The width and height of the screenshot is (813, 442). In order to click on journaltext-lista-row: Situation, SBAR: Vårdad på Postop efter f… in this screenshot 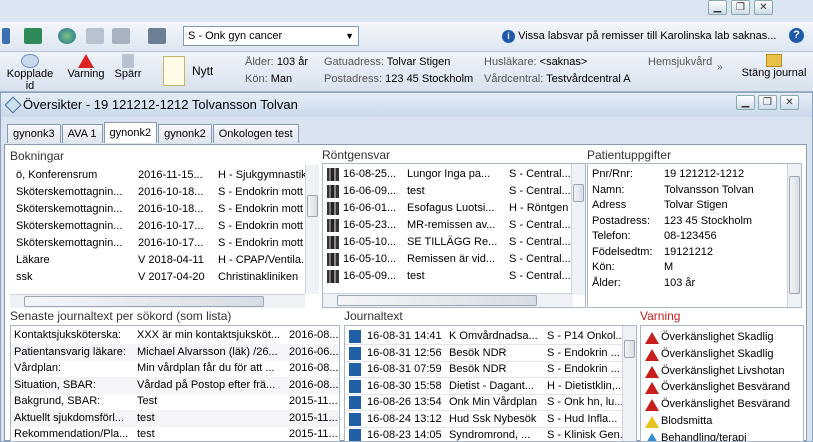, I will do `click(175, 385)`.